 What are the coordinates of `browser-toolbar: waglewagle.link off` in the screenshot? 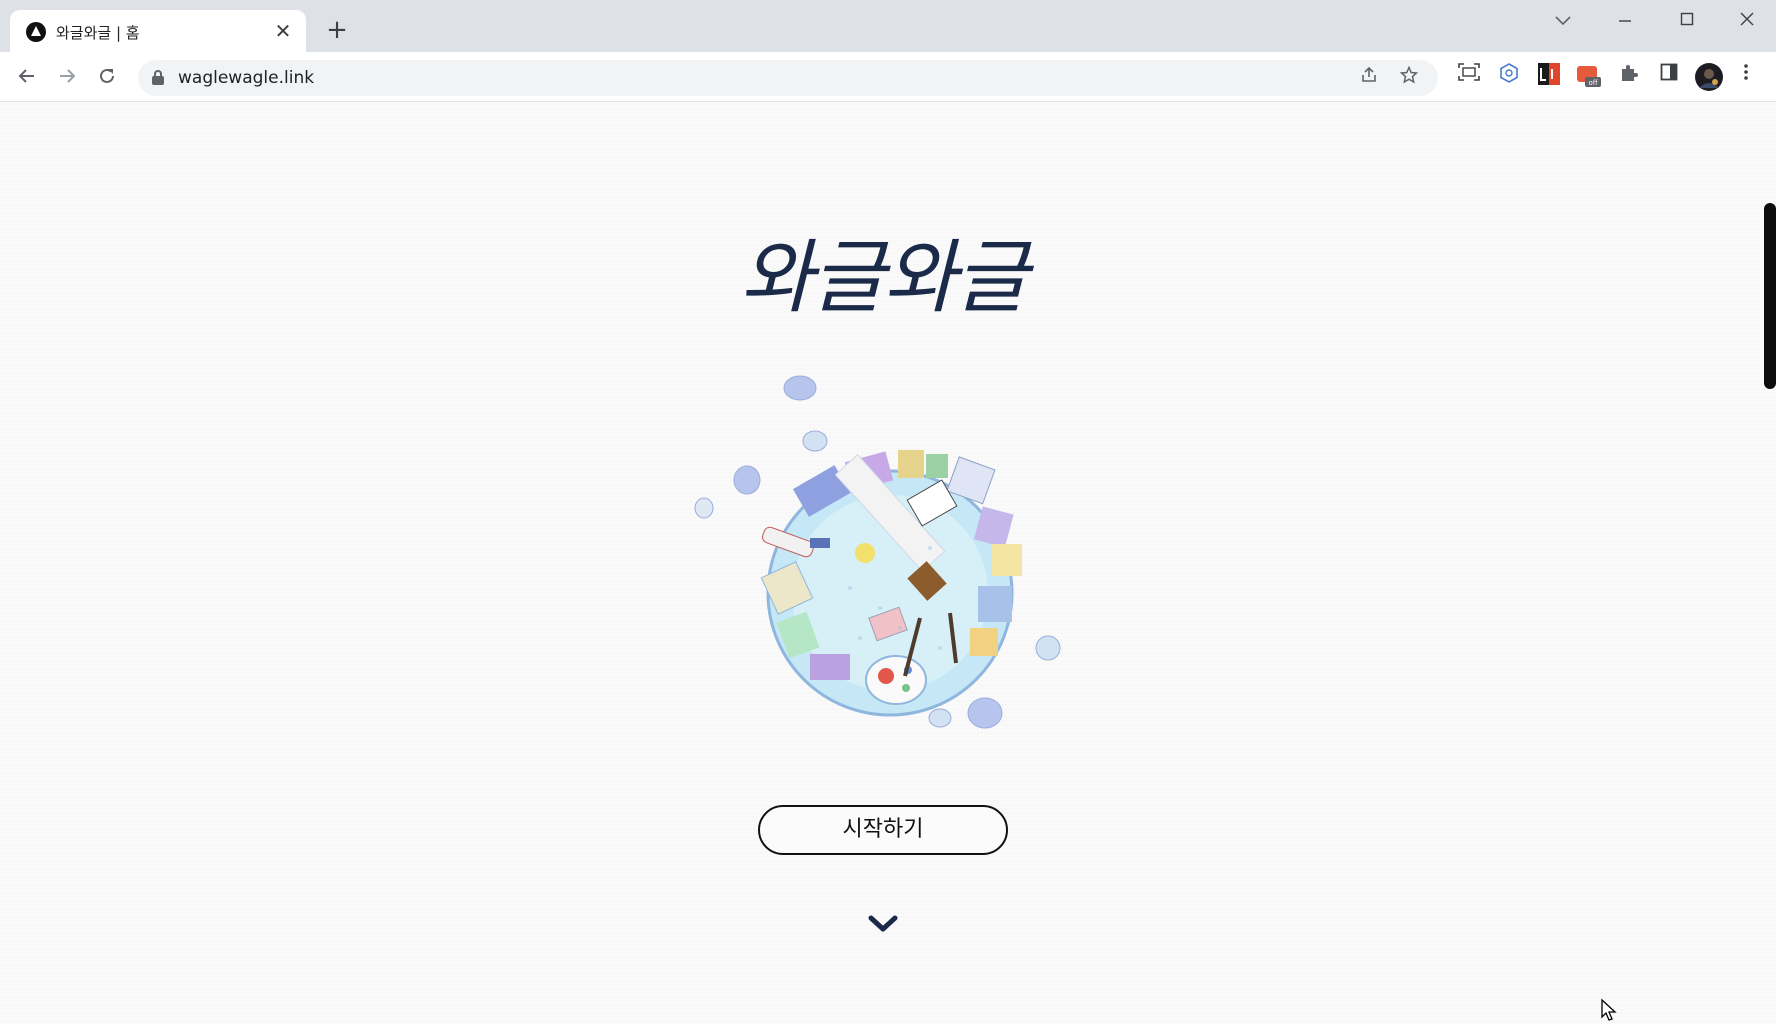 It's located at (888, 77).